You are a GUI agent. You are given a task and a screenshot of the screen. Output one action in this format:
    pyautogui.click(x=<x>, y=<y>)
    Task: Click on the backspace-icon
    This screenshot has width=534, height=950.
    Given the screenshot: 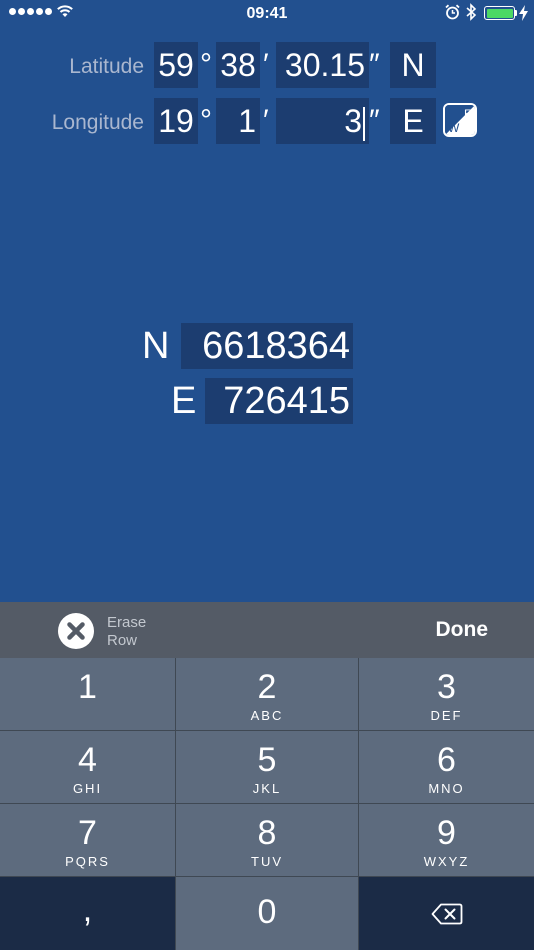 What is the action you would take?
    pyautogui.click(x=446, y=914)
    